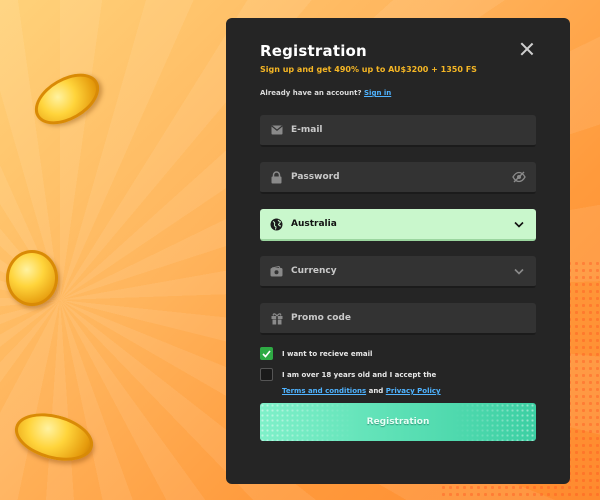  What do you see at coordinates (313, 51) in the screenshot?
I see `modal-title: Registration` at bounding box center [313, 51].